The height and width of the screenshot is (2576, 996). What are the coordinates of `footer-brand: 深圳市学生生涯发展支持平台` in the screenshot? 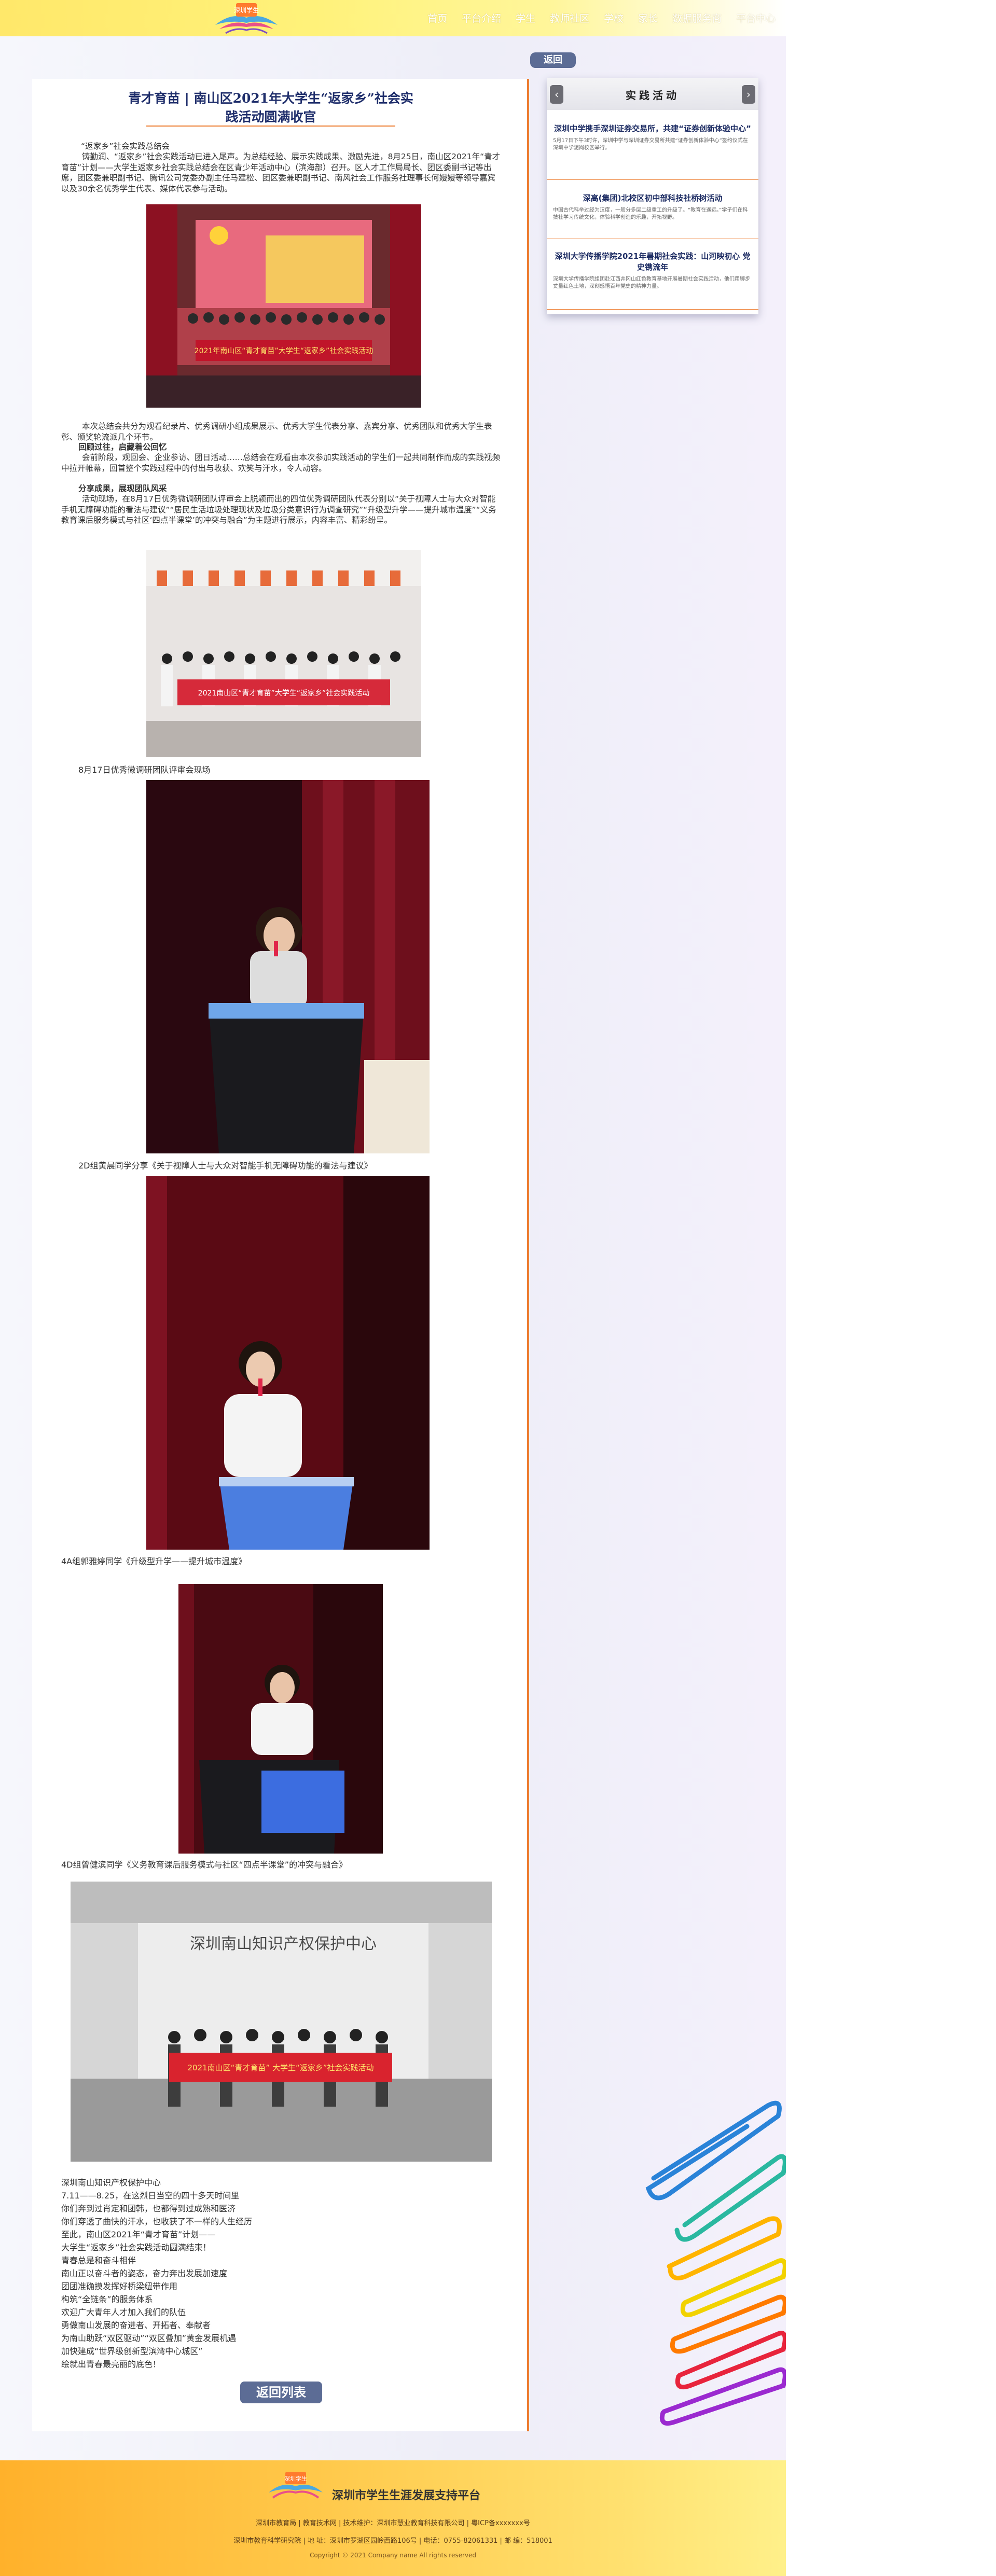 It's located at (407, 2495).